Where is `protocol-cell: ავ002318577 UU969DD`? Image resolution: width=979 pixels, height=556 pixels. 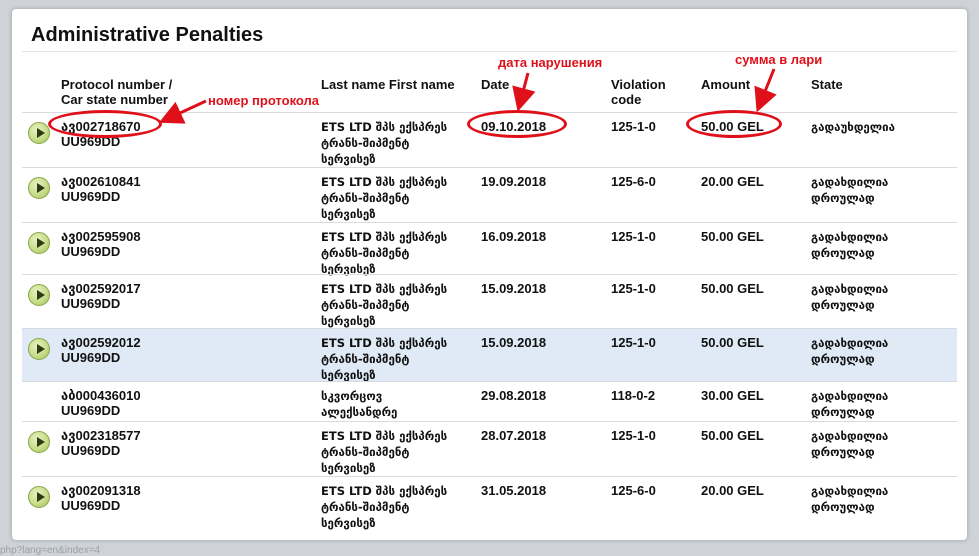
protocol-cell: ავ002318577 UU969DD is located at coordinates (101, 443).